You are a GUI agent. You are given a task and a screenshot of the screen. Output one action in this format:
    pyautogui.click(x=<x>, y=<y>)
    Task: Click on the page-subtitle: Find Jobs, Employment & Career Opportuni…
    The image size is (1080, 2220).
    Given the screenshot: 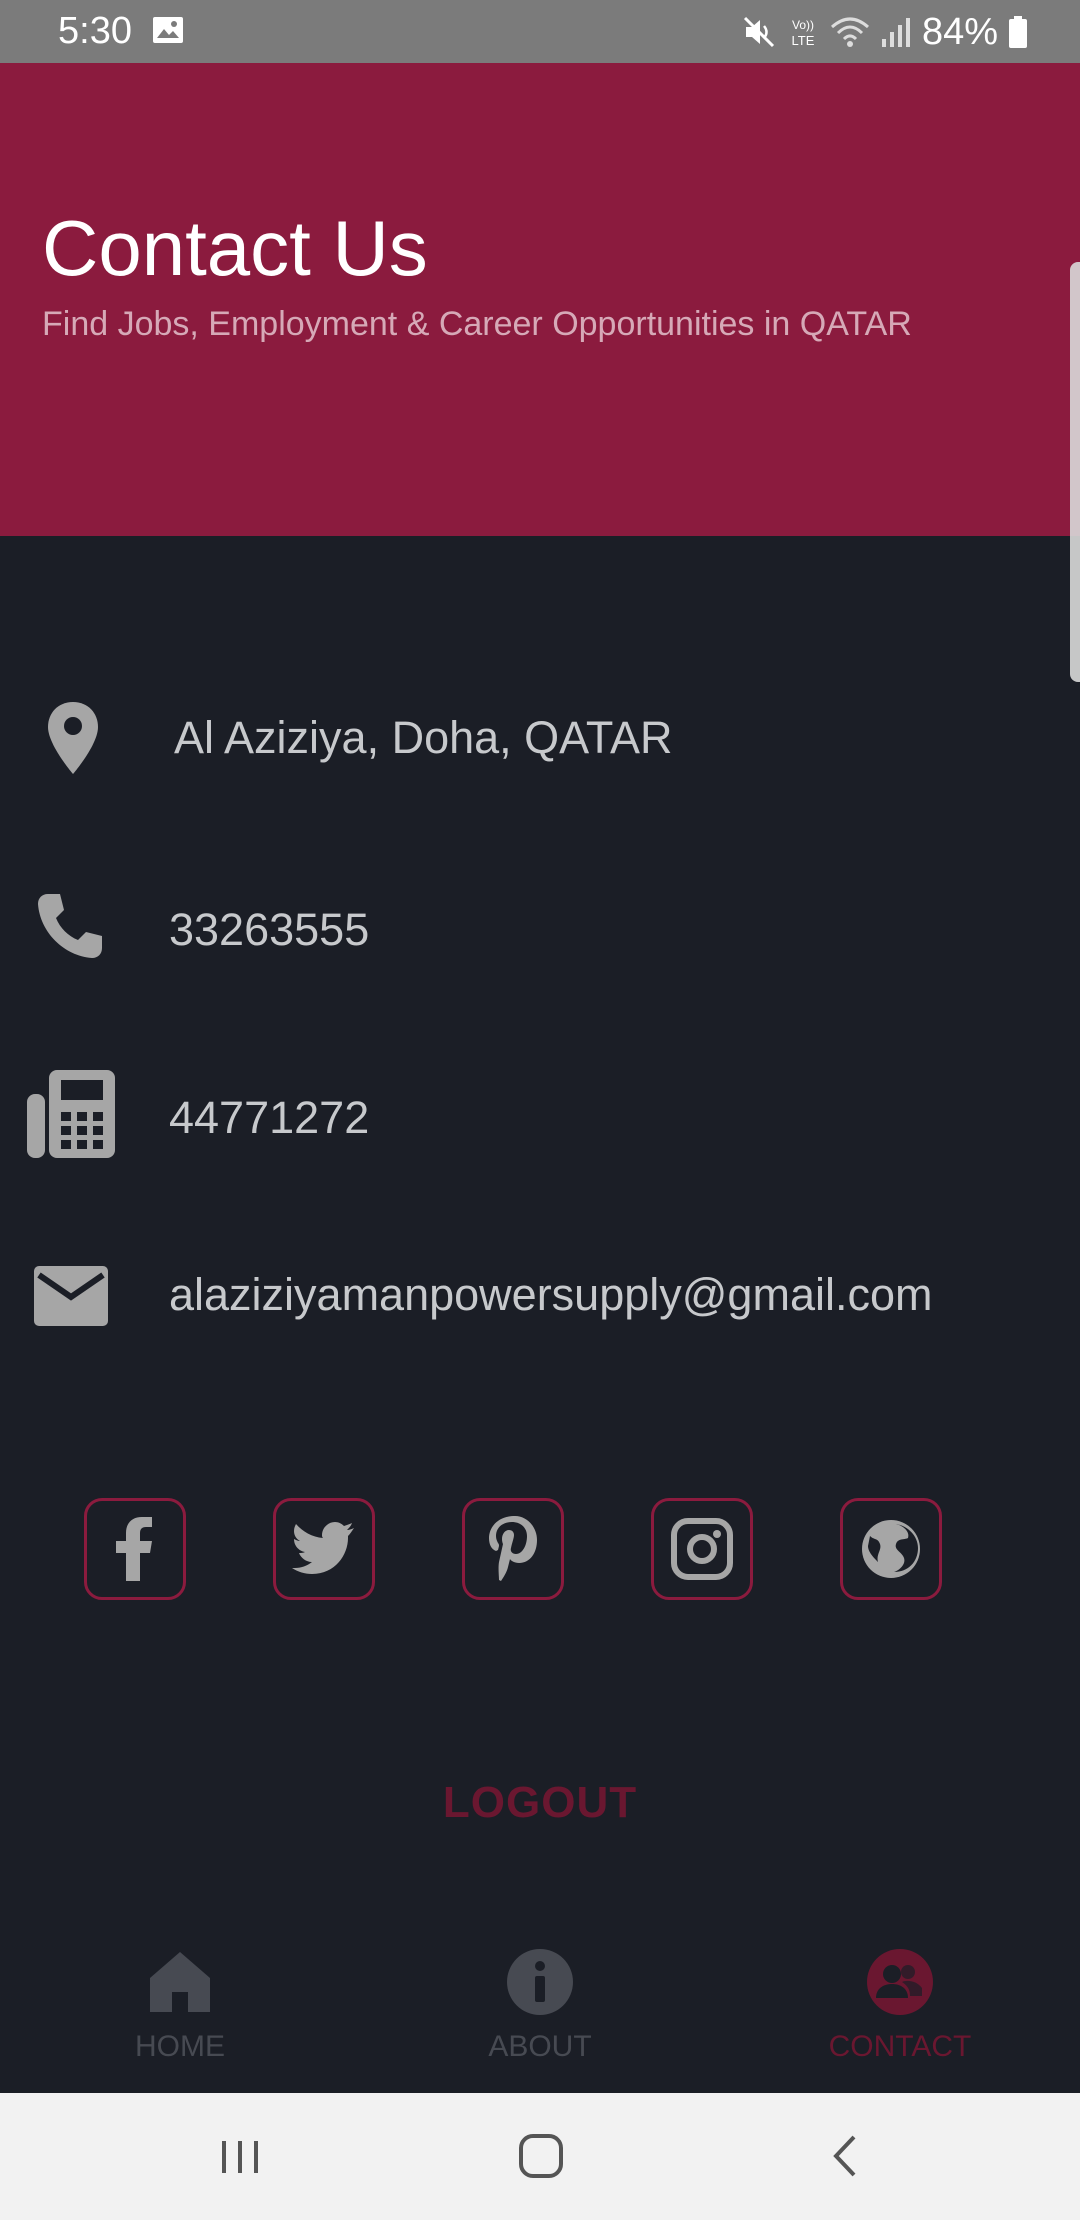 What is the action you would take?
    pyautogui.click(x=477, y=324)
    